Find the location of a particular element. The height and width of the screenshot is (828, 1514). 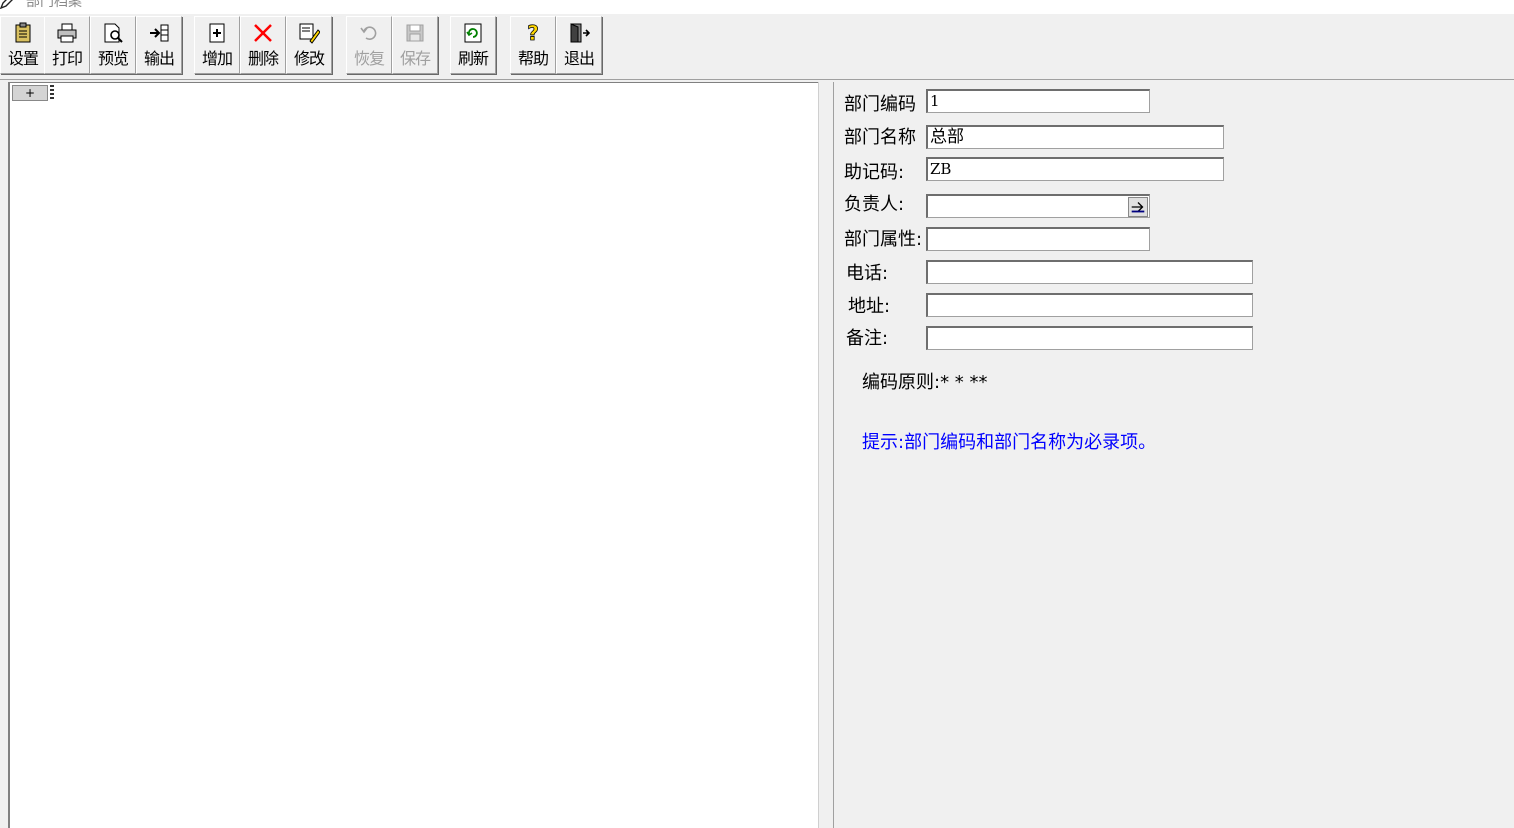

save-label: 保存 is located at coordinates (415, 58).